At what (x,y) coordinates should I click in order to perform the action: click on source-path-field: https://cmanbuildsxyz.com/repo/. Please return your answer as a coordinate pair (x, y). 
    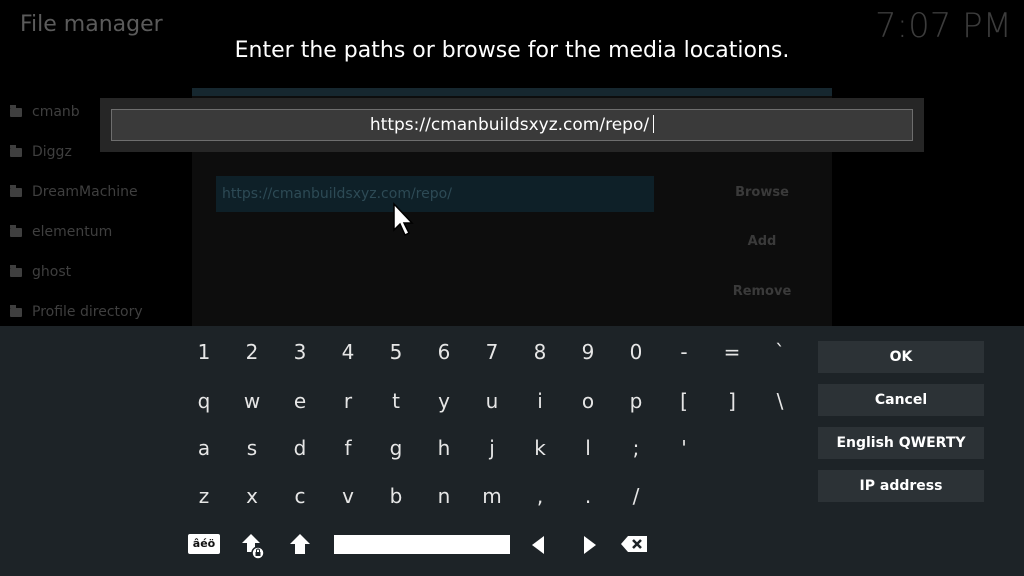
    Looking at the image, I should click on (435, 194).